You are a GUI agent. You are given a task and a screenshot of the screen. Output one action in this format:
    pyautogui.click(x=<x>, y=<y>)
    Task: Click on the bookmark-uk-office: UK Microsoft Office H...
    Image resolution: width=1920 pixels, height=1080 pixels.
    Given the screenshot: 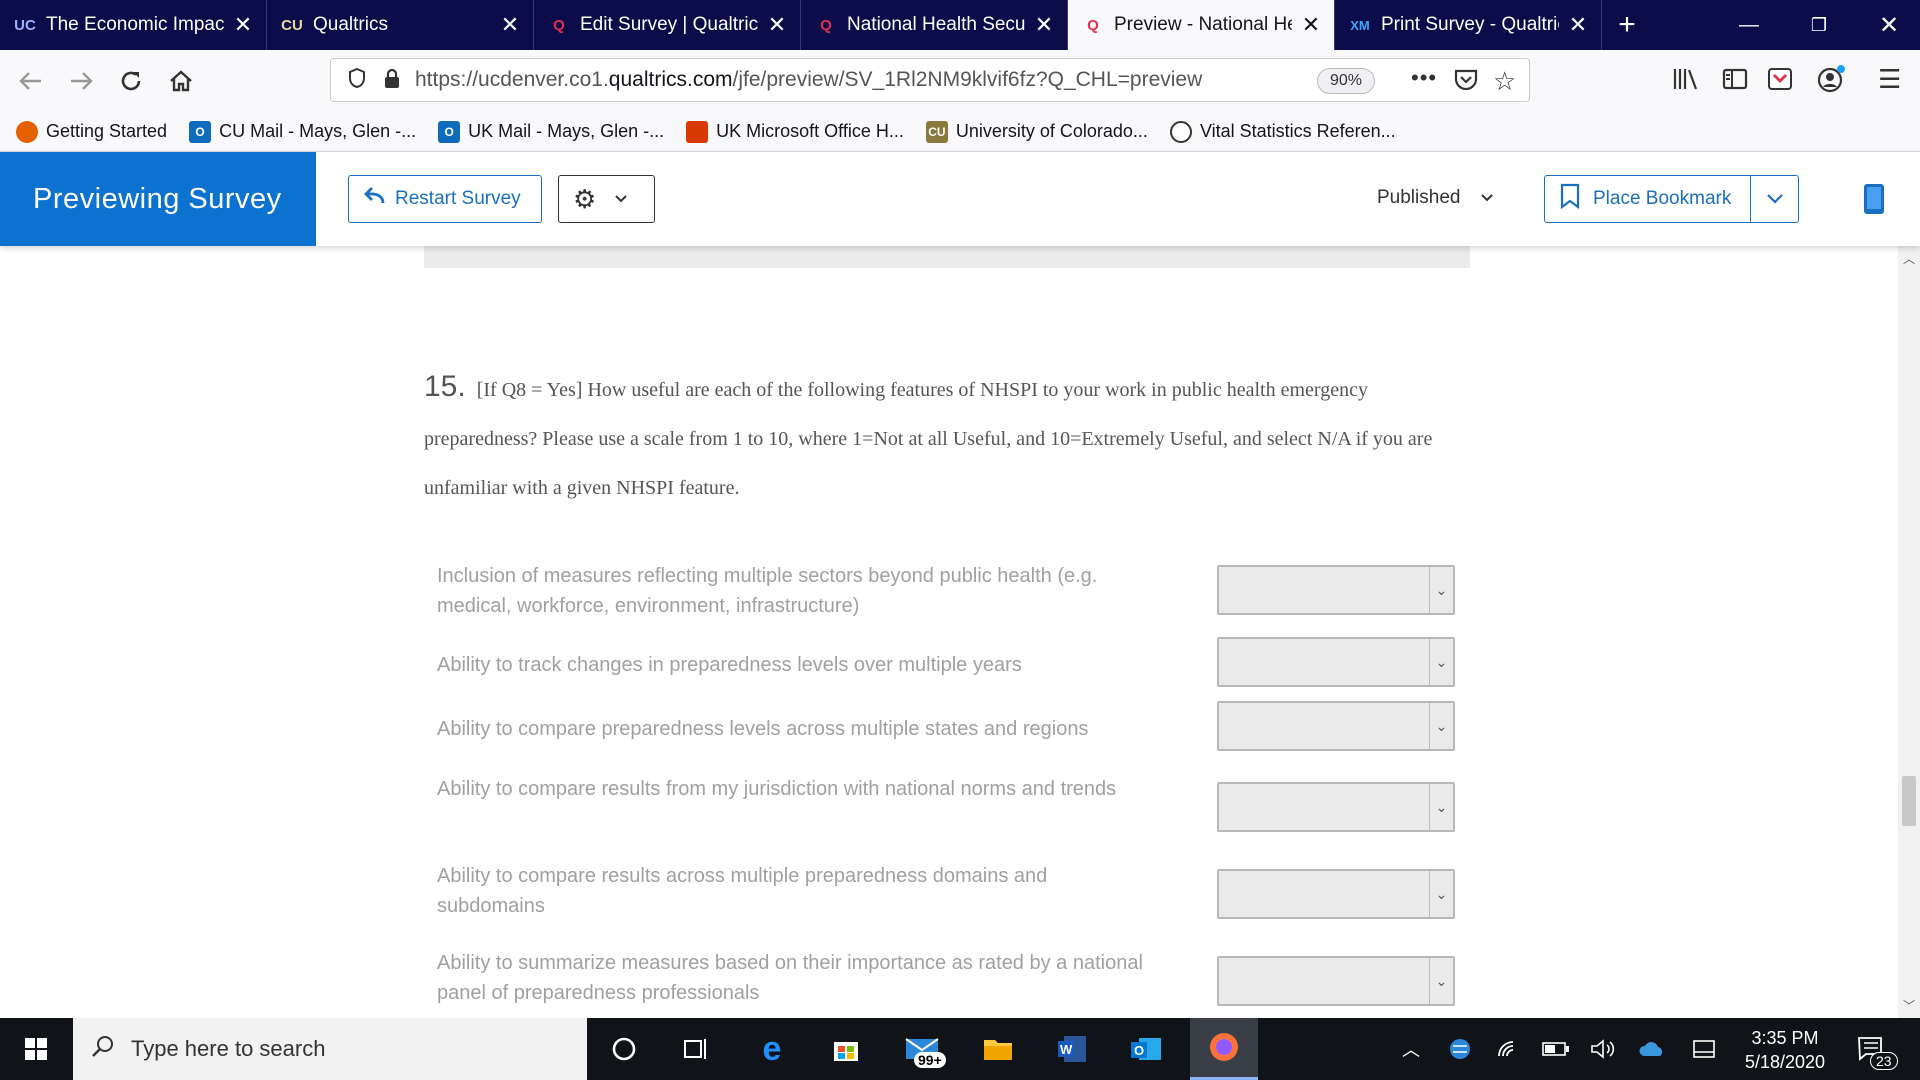 What is the action you would take?
    pyautogui.click(x=795, y=131)
    